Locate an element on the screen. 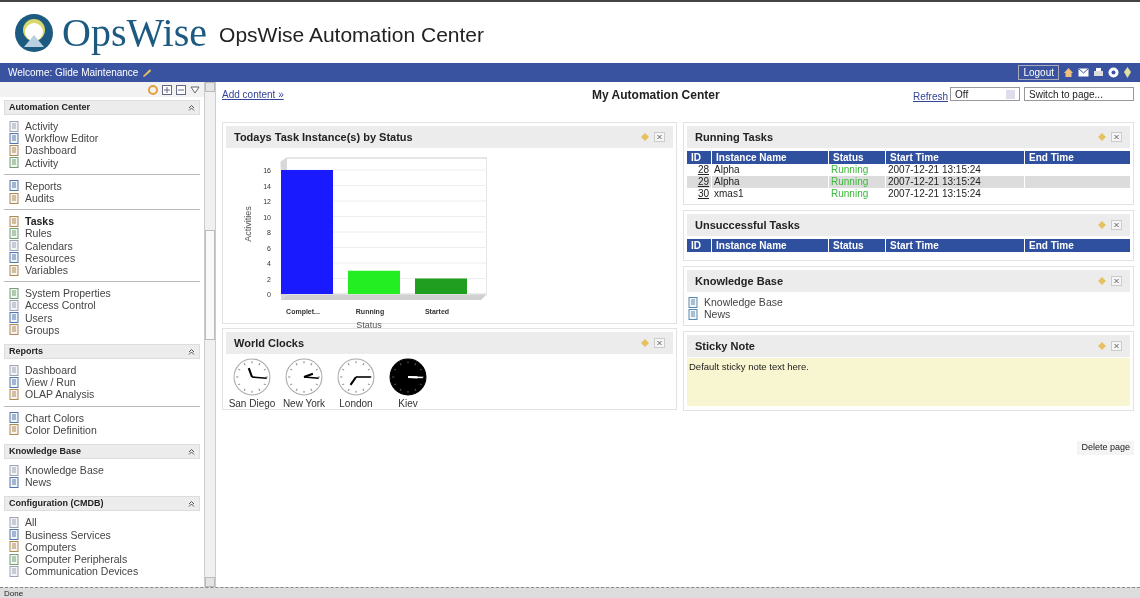 This screenshot has height=598, width=1140. sidebar-item: Tasks is located at coordinates (102, 221).